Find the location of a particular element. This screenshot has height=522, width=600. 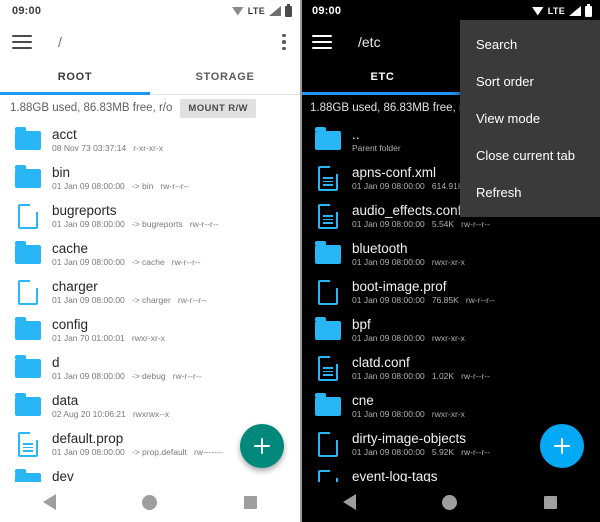

file-name-label: config is located at coordinates (70, 324).